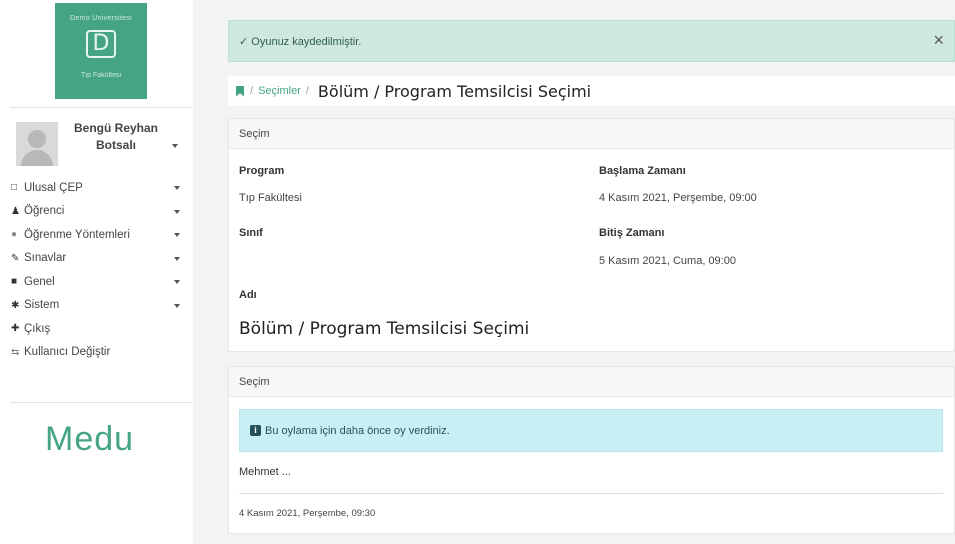  Describe the element at coordinates (115, 136) in the screenshot. I see `user-name: Bengü Reyhan Botsalı` at that location.